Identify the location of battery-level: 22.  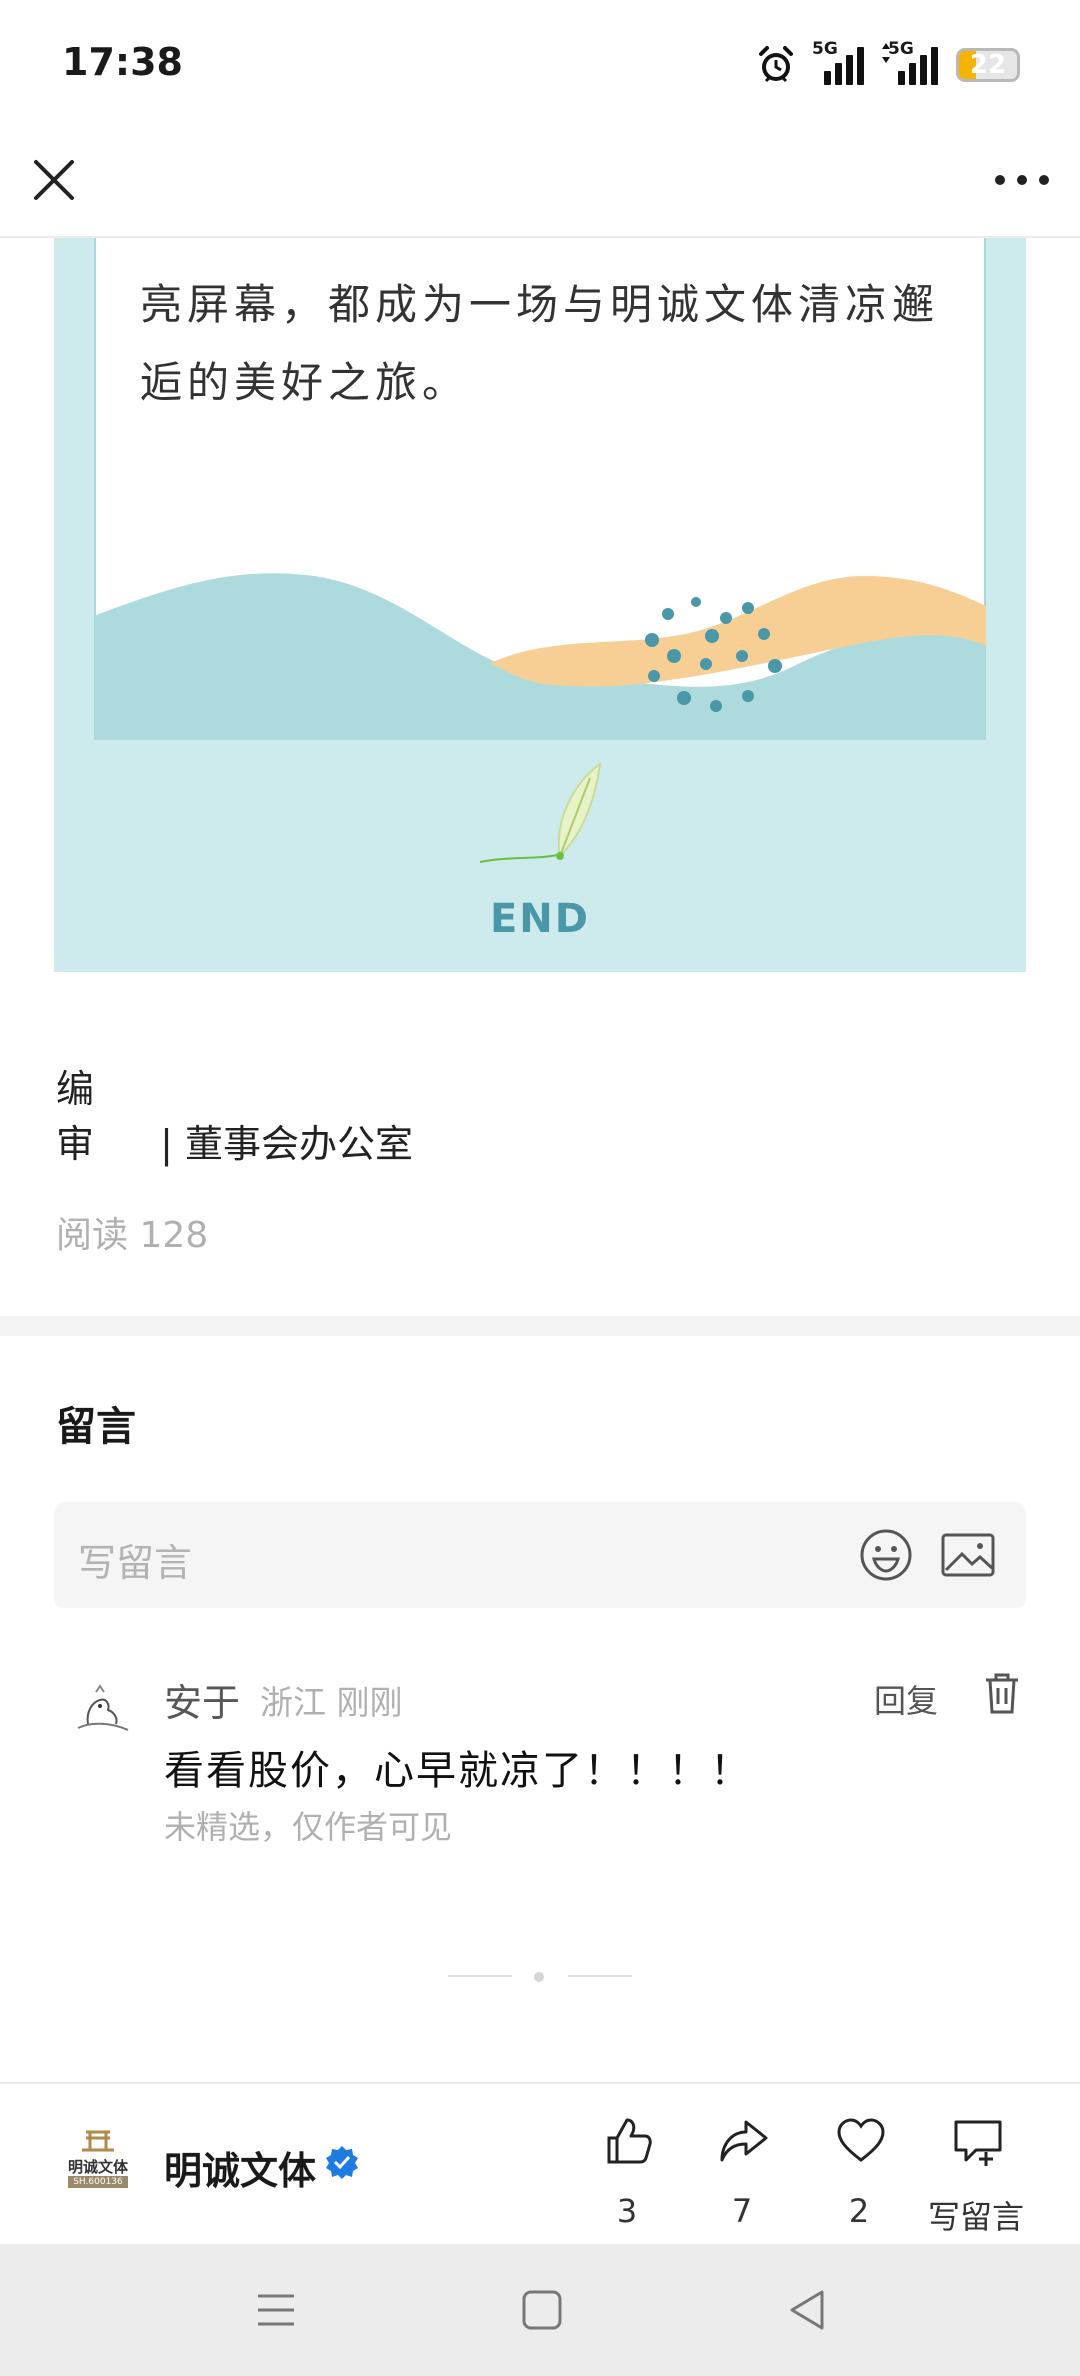
(988, 65).